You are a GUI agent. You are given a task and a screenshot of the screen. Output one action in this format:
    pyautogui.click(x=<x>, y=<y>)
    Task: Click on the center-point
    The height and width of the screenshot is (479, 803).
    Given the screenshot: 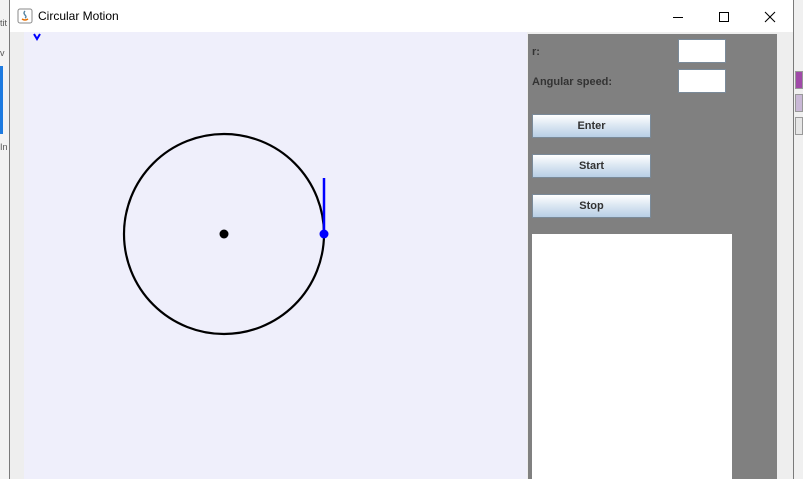 What is the action you would take?
    pyautogui.click(x=224, y=234)
    